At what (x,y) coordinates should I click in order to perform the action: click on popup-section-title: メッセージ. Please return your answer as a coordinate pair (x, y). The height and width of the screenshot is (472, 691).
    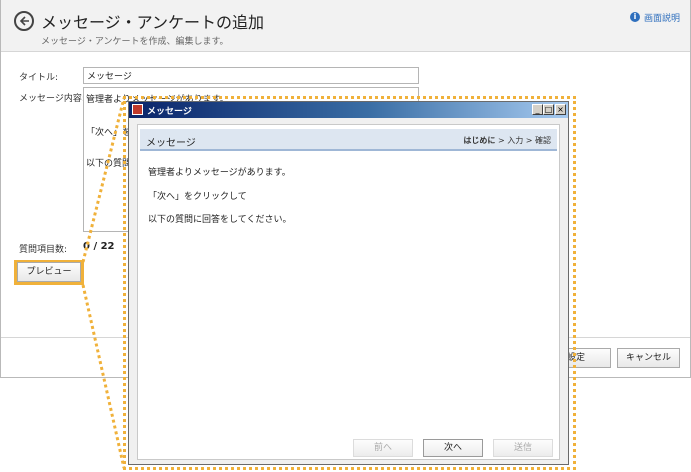
    Looking at the image, I should click on (171, 143).